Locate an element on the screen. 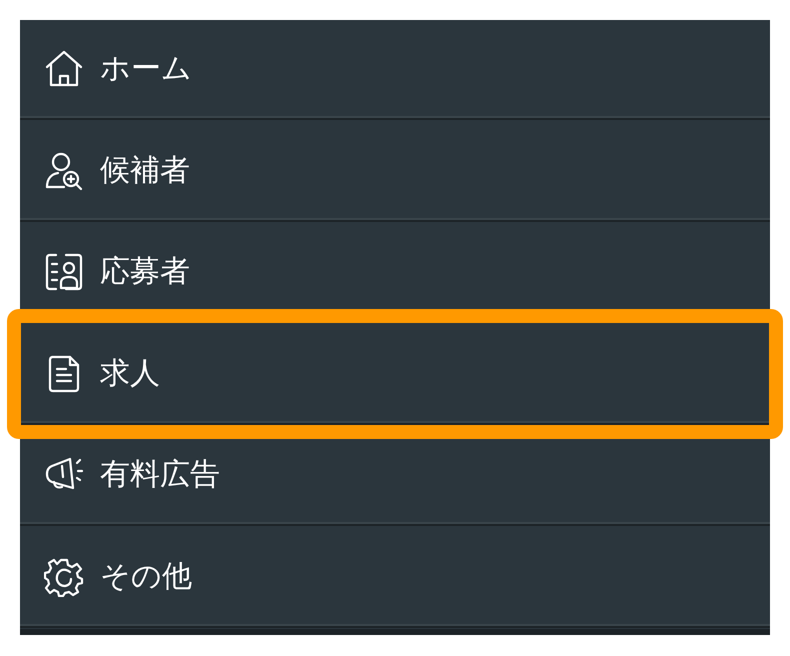  menu-item: 候補者 is located at coordinates (395, 172).